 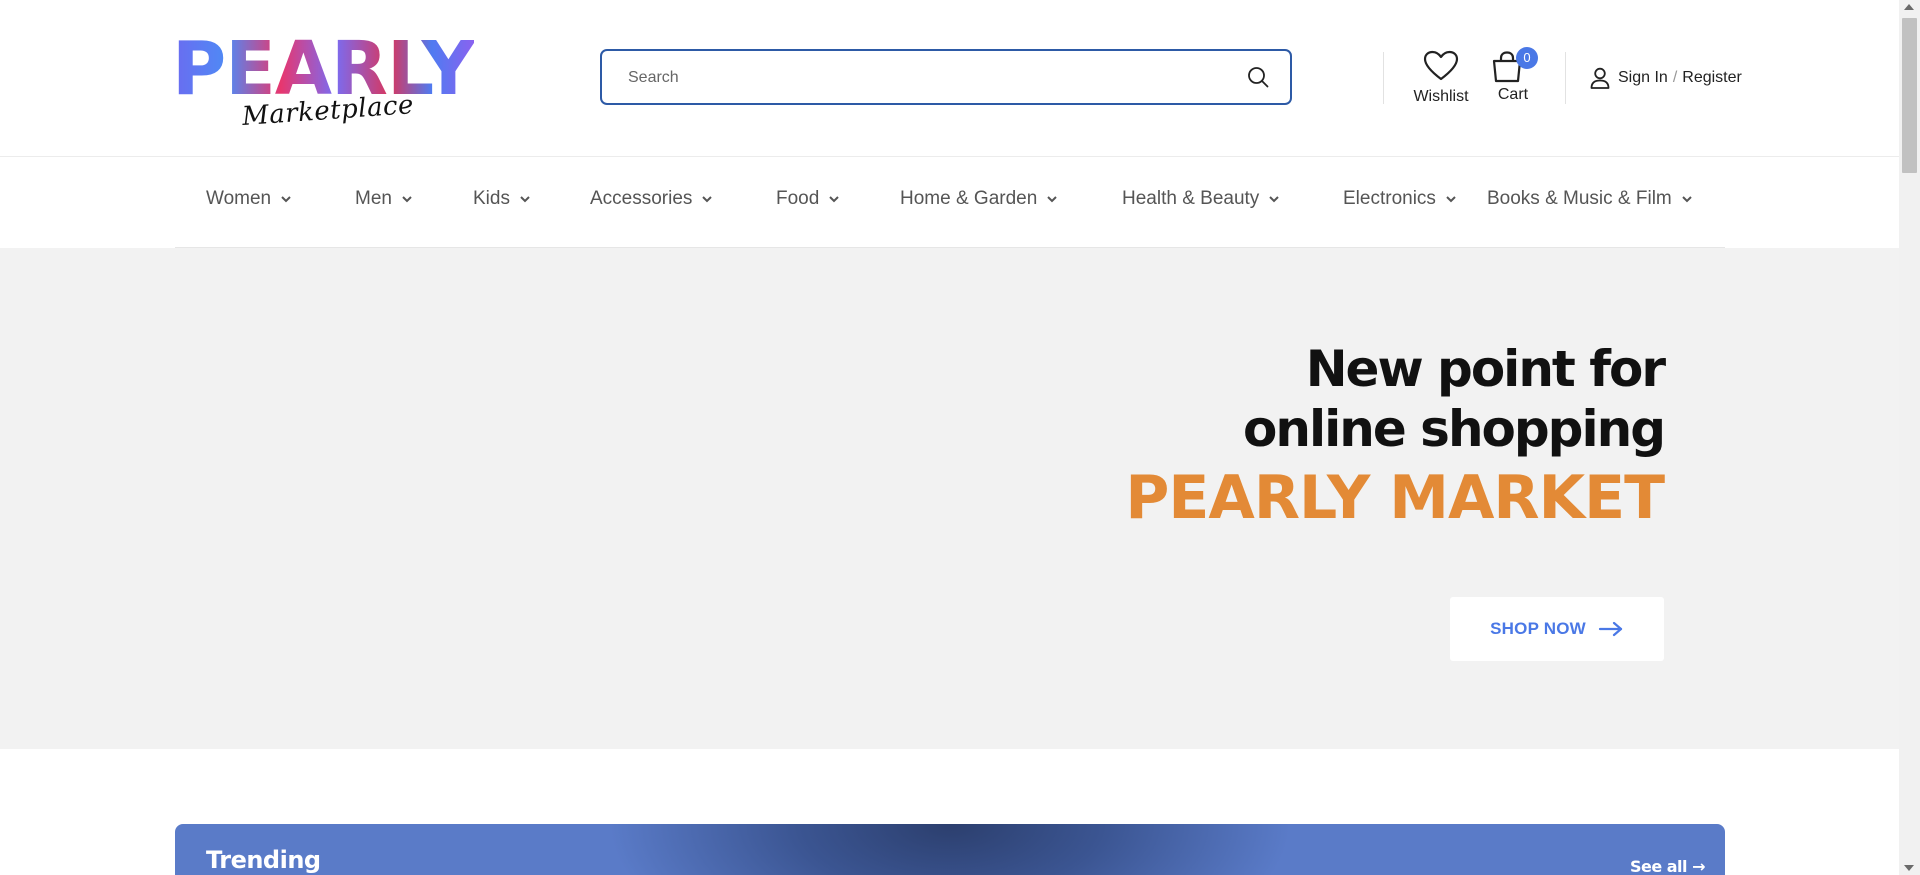 I want to click on shop-now-button: SHOP NOW, so click(x=1557, y=629).